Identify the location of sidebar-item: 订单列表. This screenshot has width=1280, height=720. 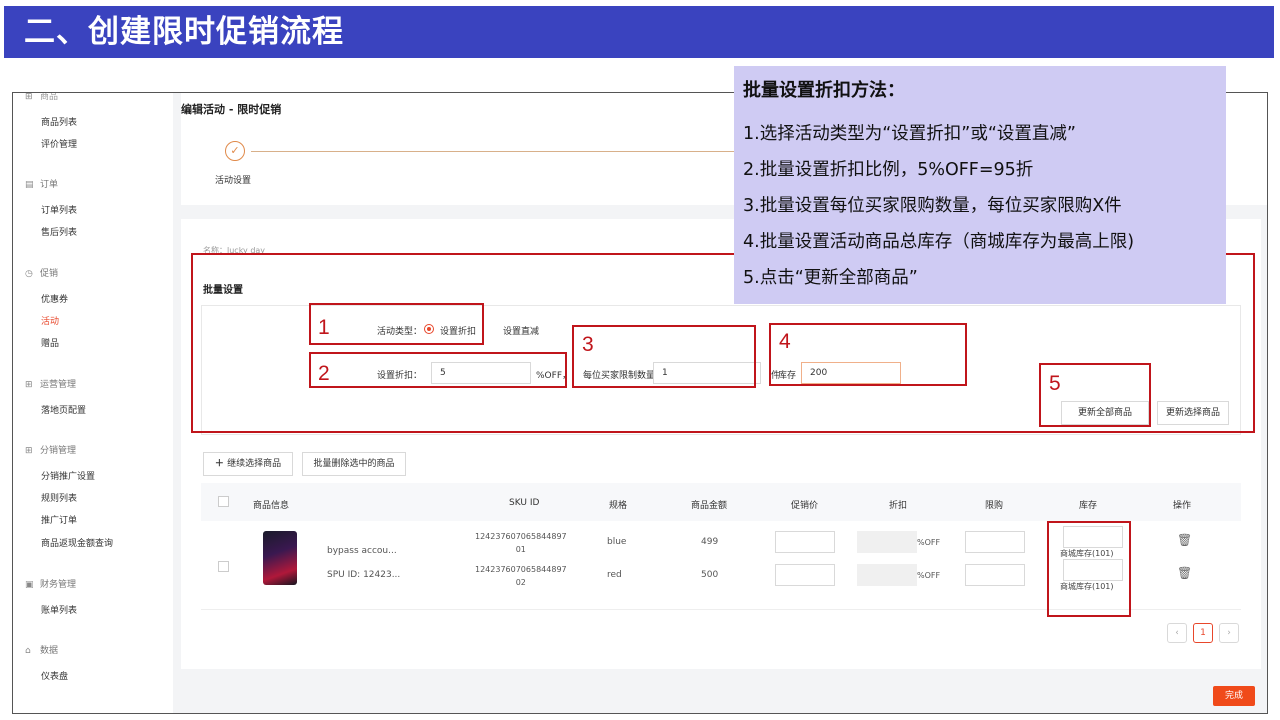
(59, 209).